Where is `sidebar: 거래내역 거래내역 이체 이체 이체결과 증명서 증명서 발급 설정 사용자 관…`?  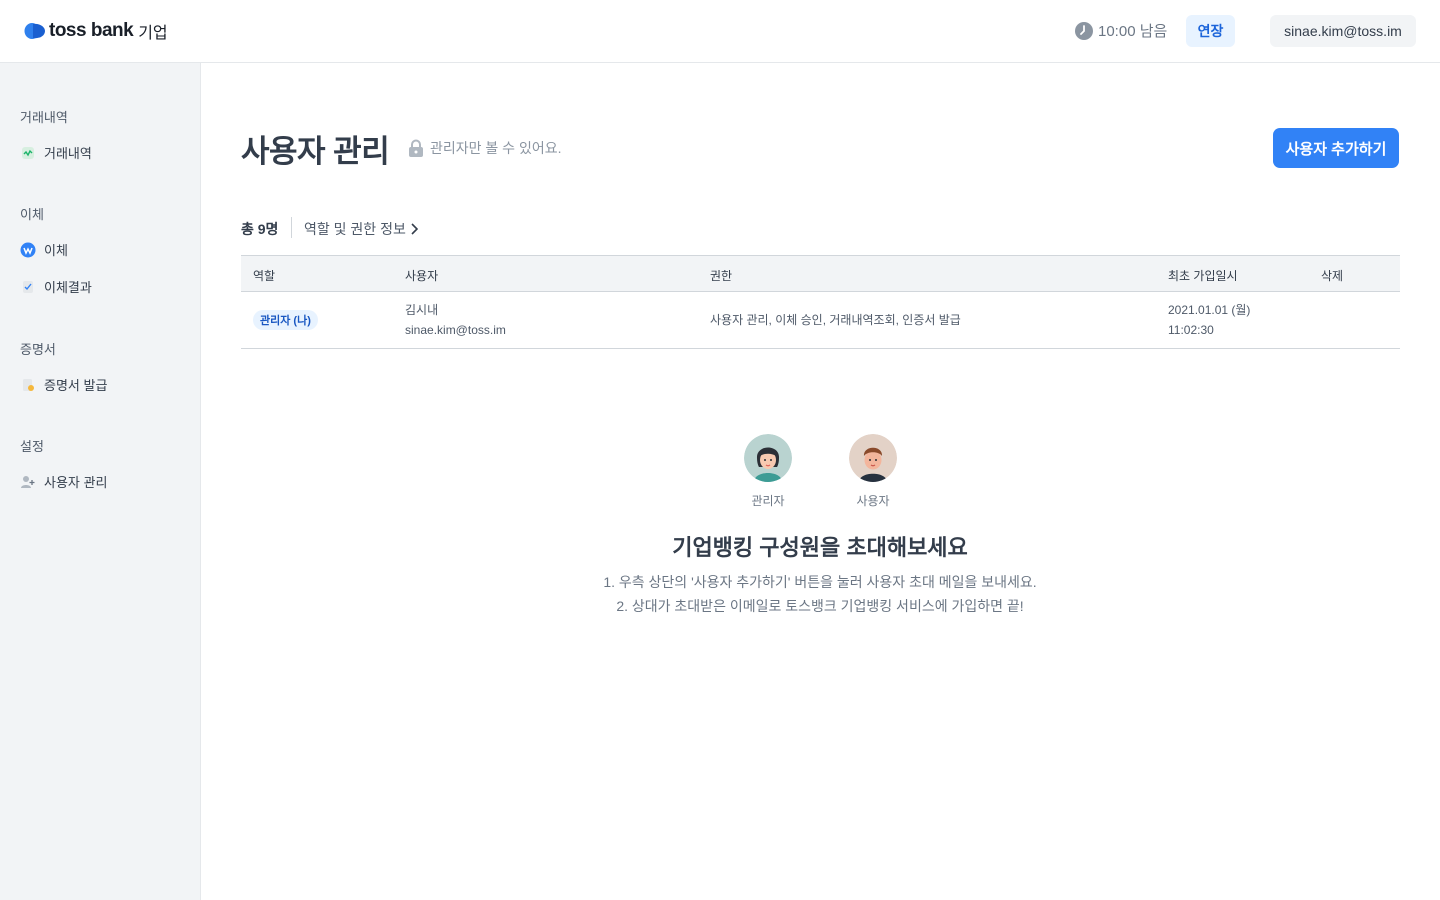 sidebar: 거래내역 거래내역 이체 이체 이체결과 증명서 증명서 발급 설정 사용자 관… is located at coordinates (100, 481).